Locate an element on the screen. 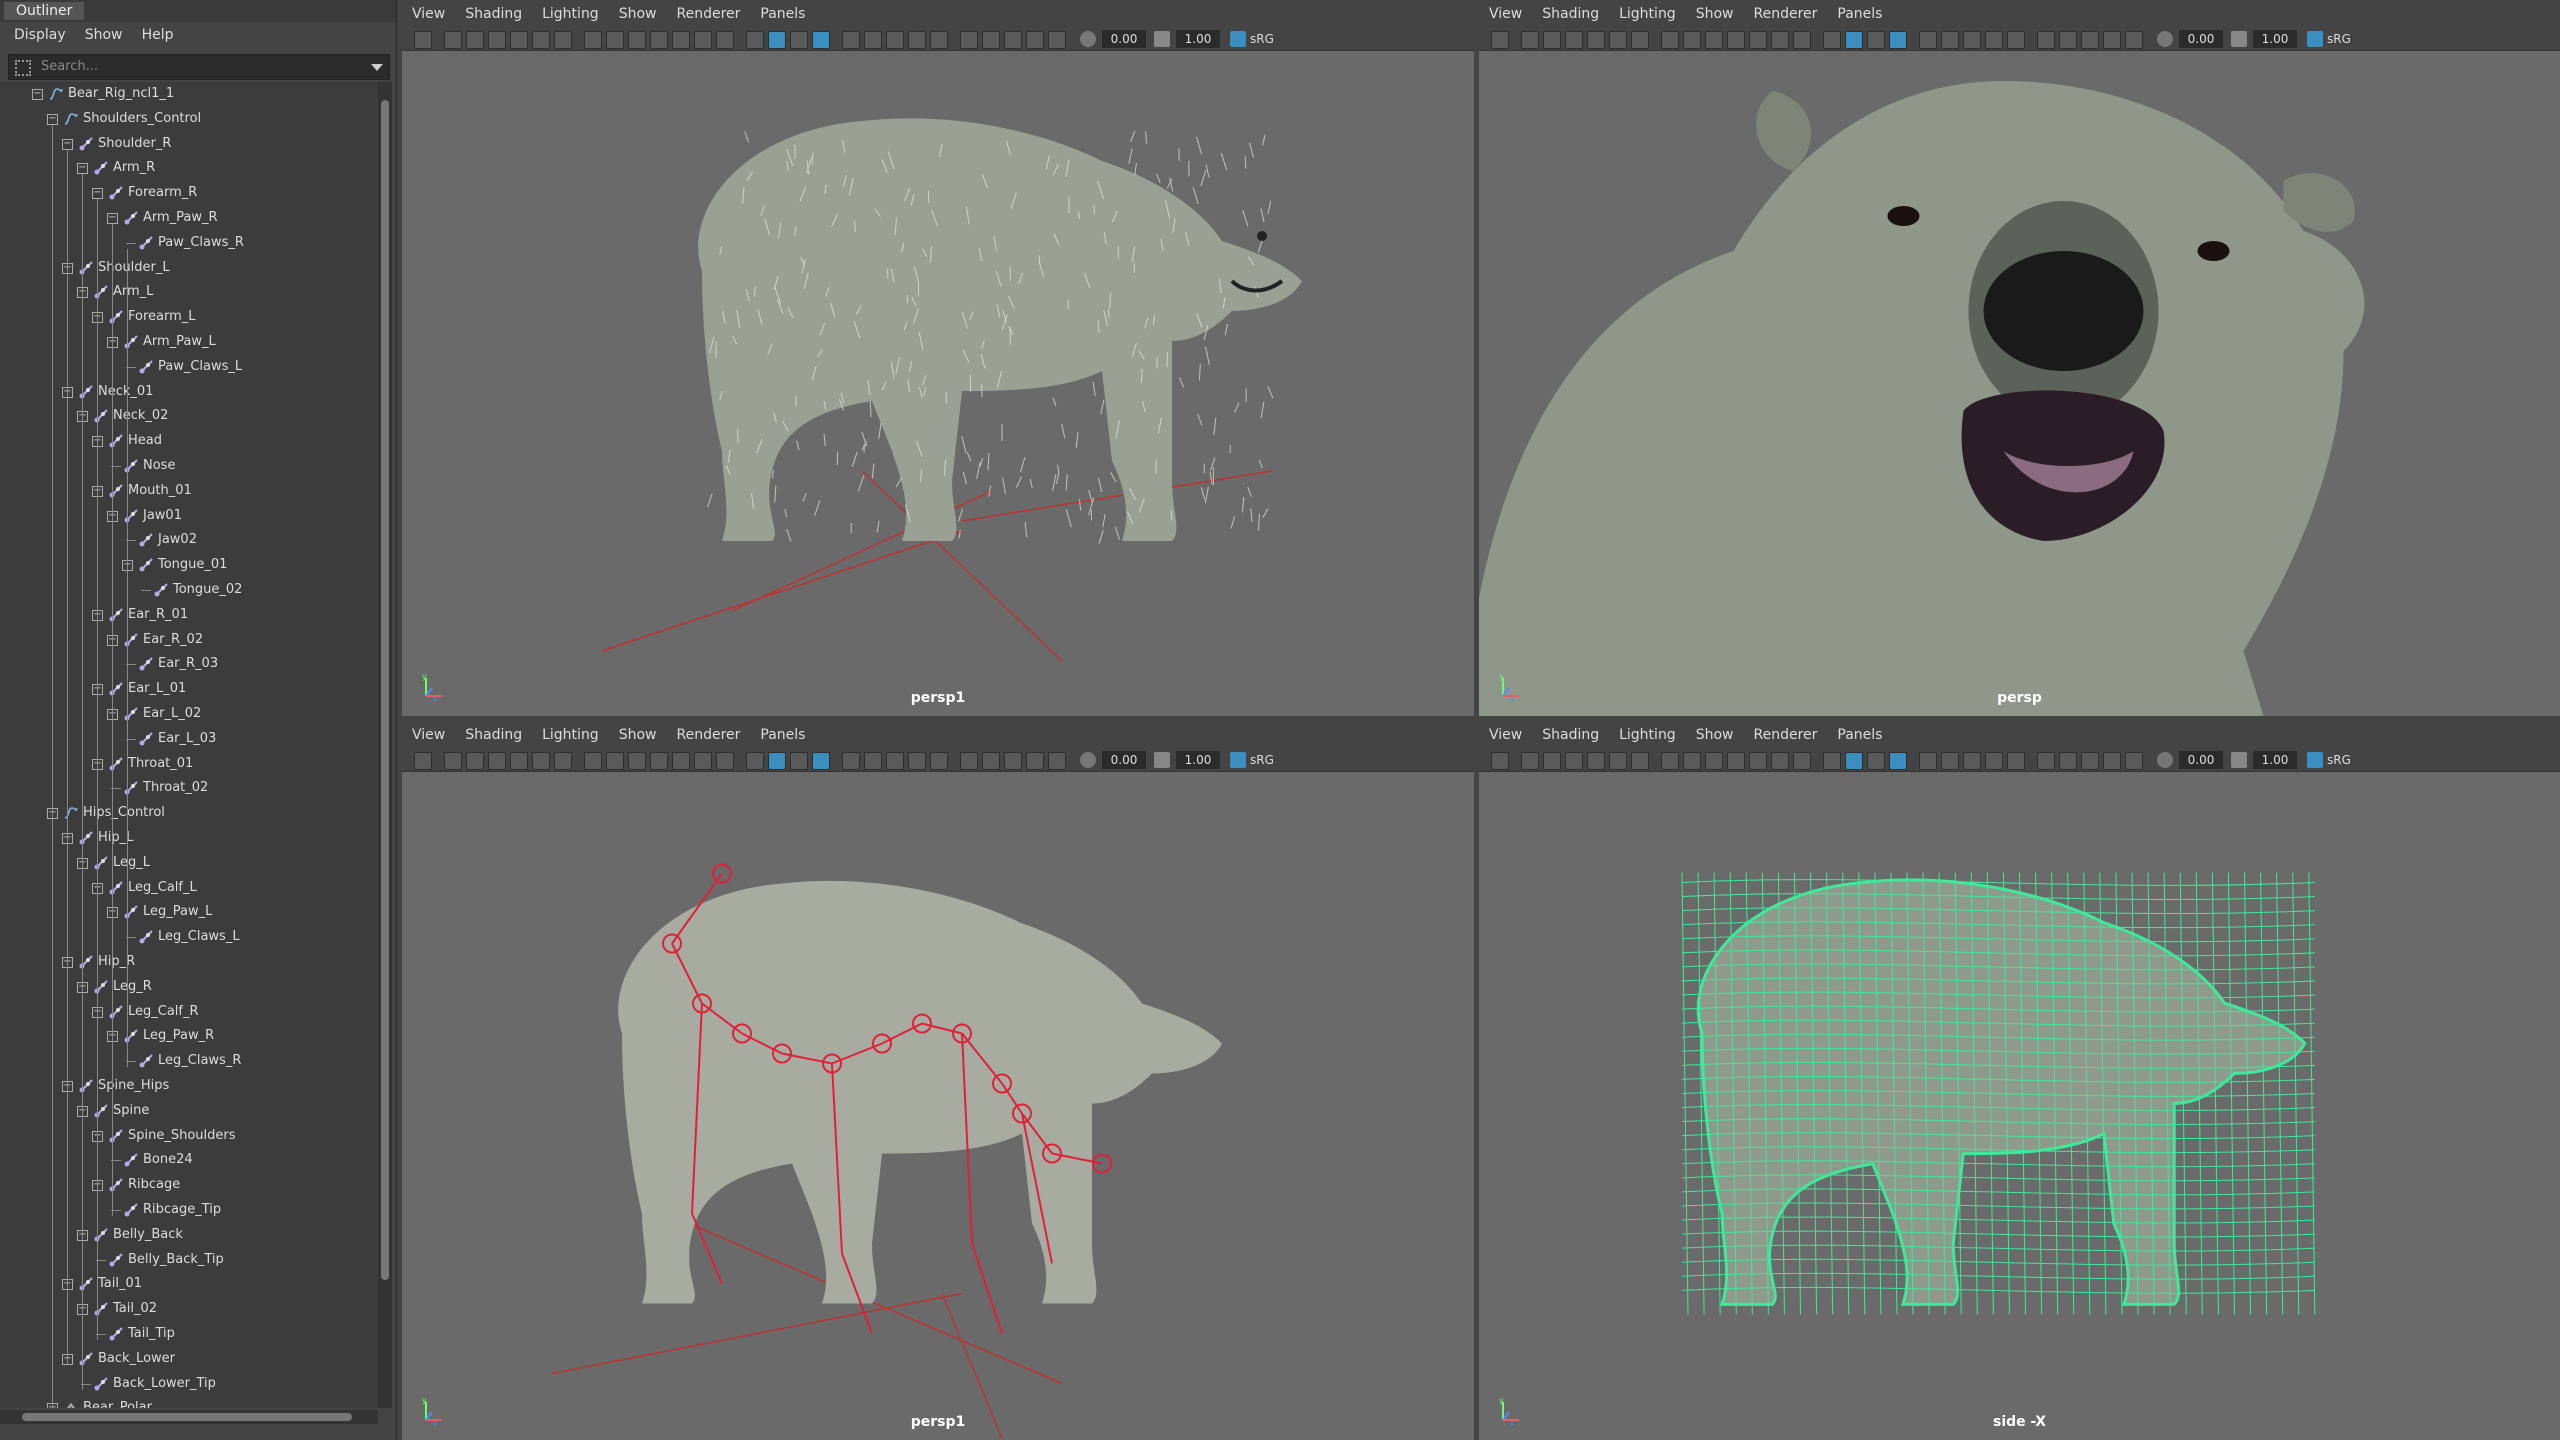  outliner-row: Tail_Tip is located at coordinates (189, 1334).